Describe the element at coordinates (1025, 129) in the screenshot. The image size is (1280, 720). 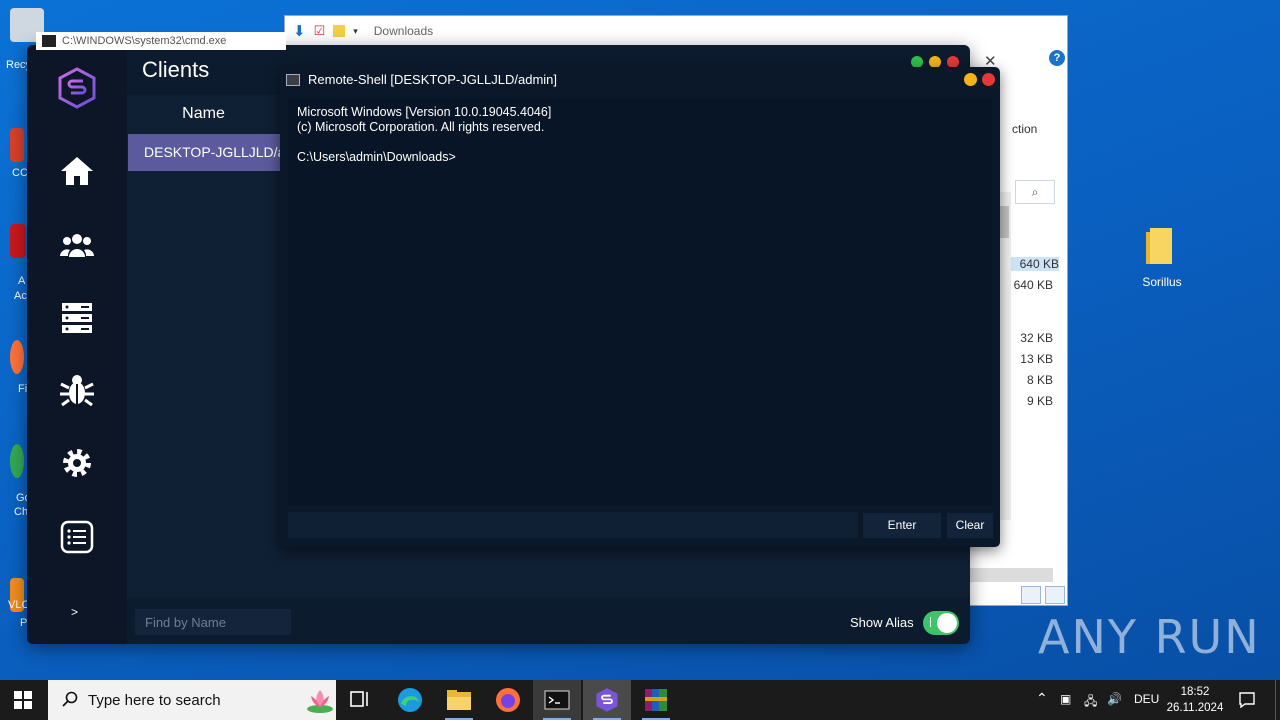
I see `ribbon-text: ction` at that location.